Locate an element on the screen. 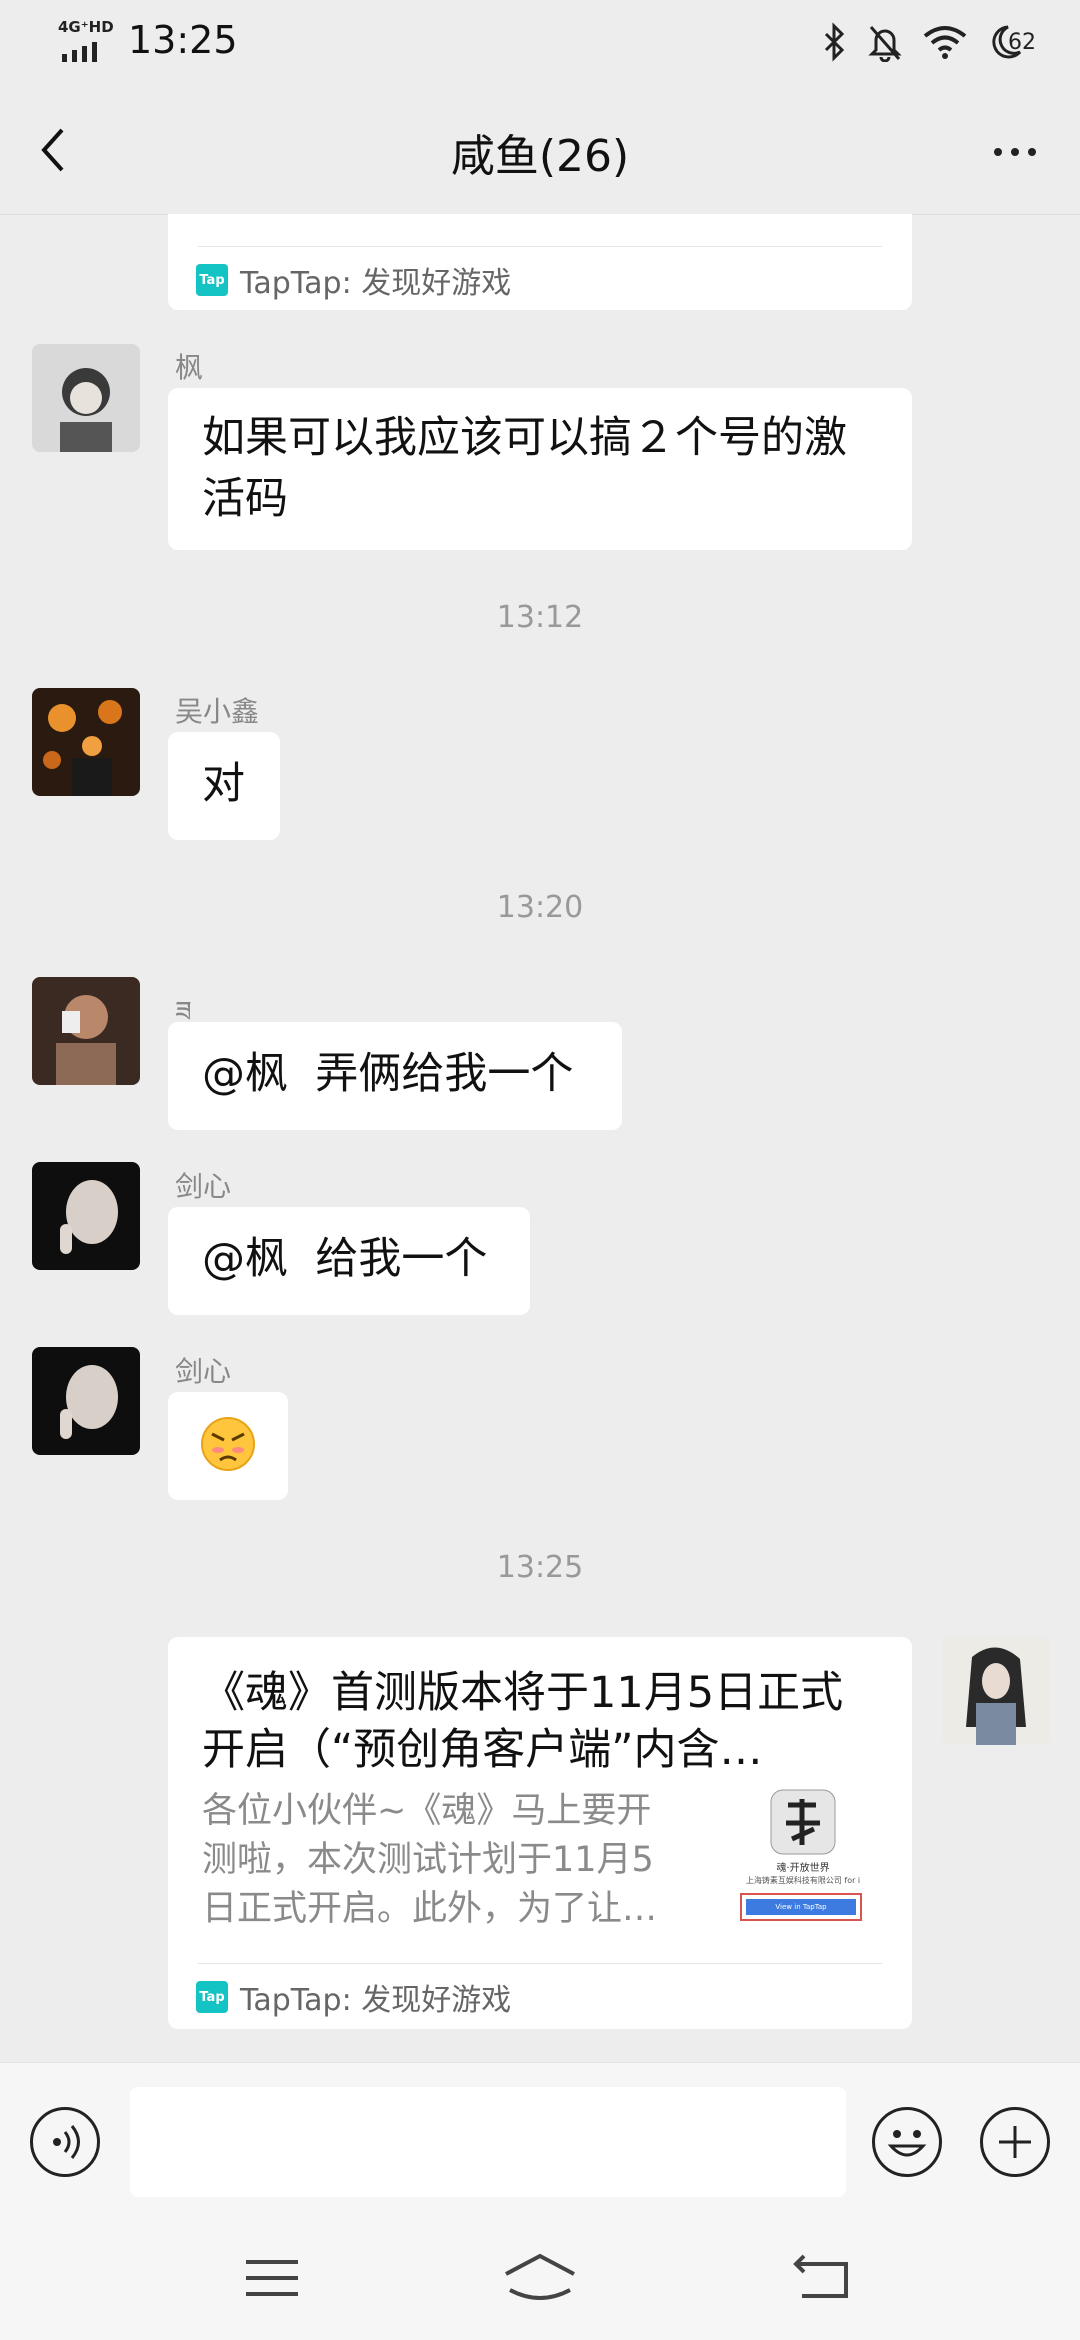  menu-icon is located at coordinates (272, 2279).